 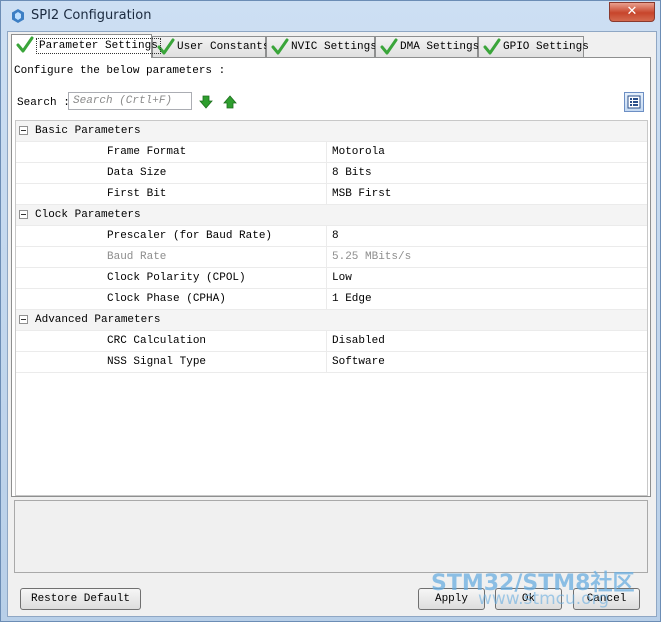 I want to click on description-box, so click(x=331, y=536).